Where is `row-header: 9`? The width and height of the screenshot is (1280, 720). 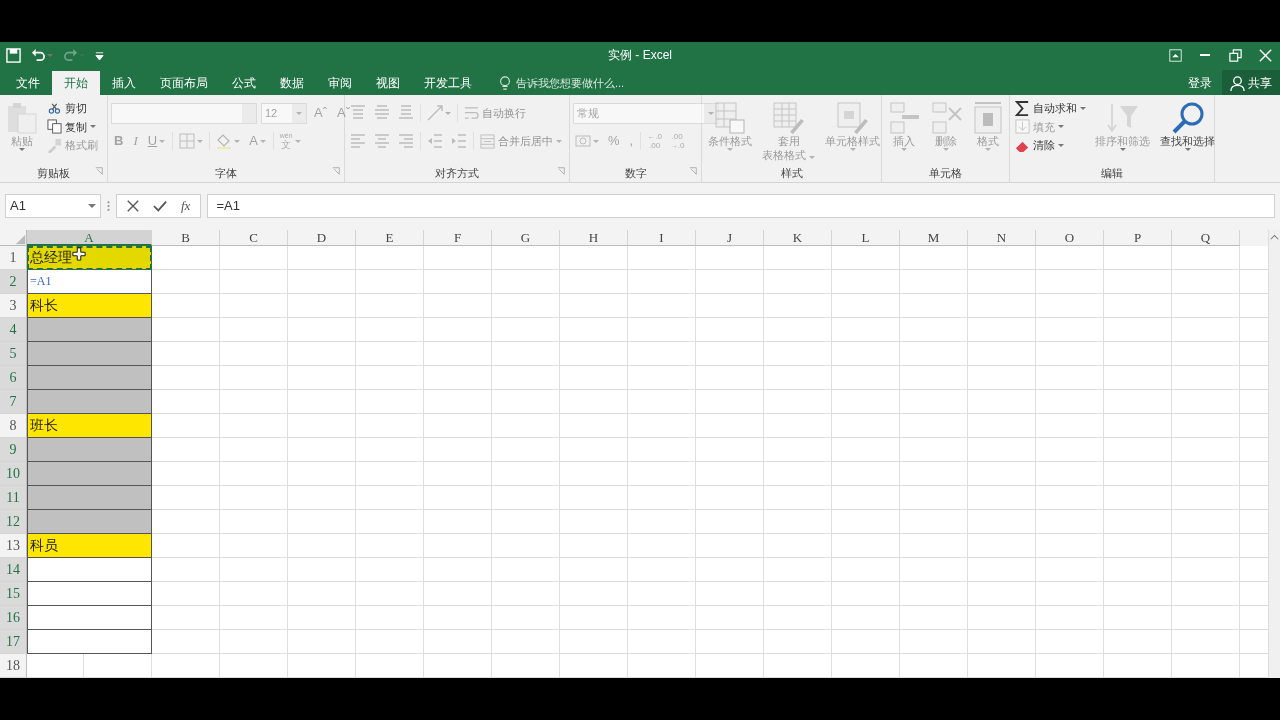
row-header: 9 is located at coordinates (13, 450).